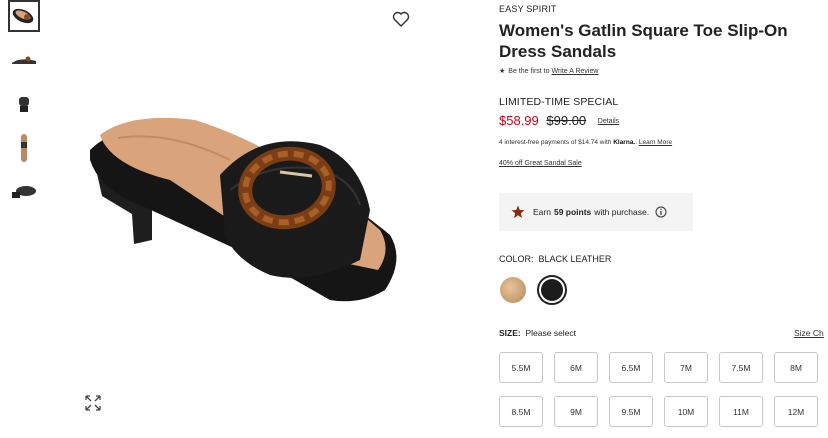 The image size is (828, 438). Describe the element at coordinates (576, 367) in the screenshot. I see `size-option-6m: 6M` at that location.